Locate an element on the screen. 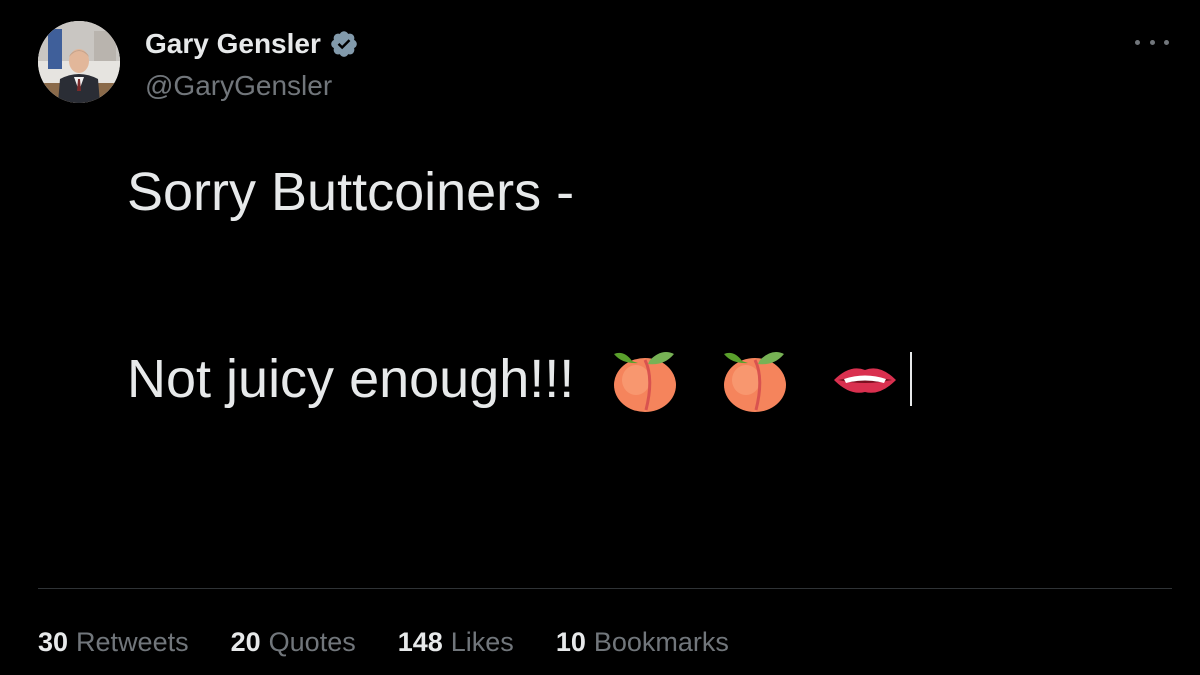 The width and height of the screenshot is (1200, 675). author-handle: @GaryGensler is located at coordinates (252, 86).